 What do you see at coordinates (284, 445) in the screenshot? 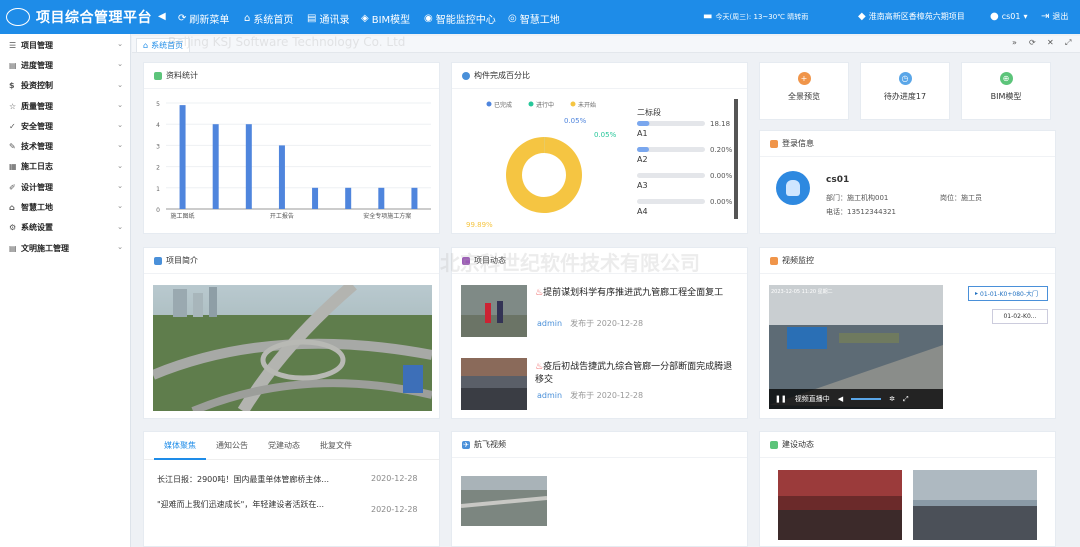
I see `tab-party-news: 党建动态` at bounding box center [284, 445].